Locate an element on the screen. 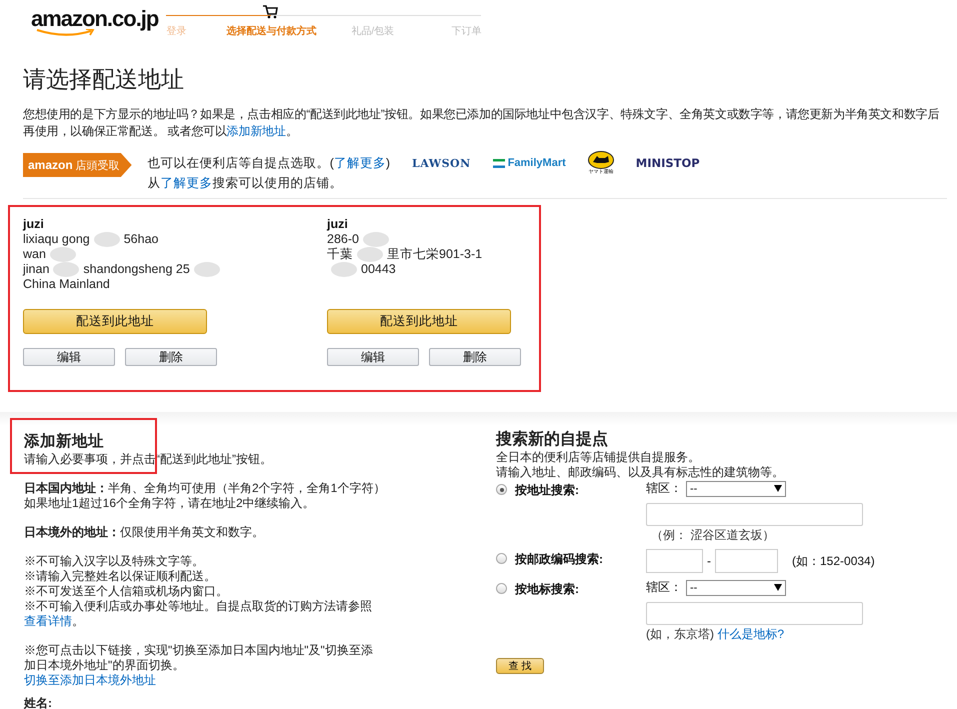  pickup-text: 从了解更多搜索可以使用的店铺。 is located at coordinates (246, 183).